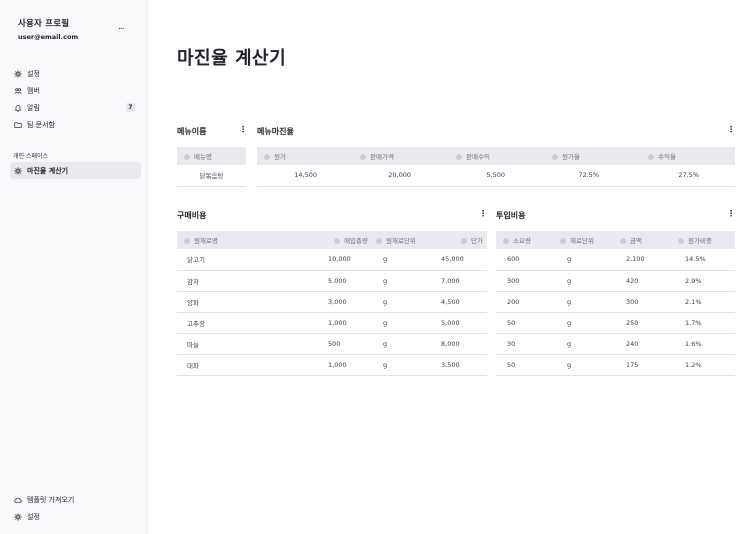 This screenshot has height=534, width=750. What do you see at coordinates (731, 214) in the screenshot?
I see `input-cost-options-icon: ⋮` at bounding box center [731, 214].